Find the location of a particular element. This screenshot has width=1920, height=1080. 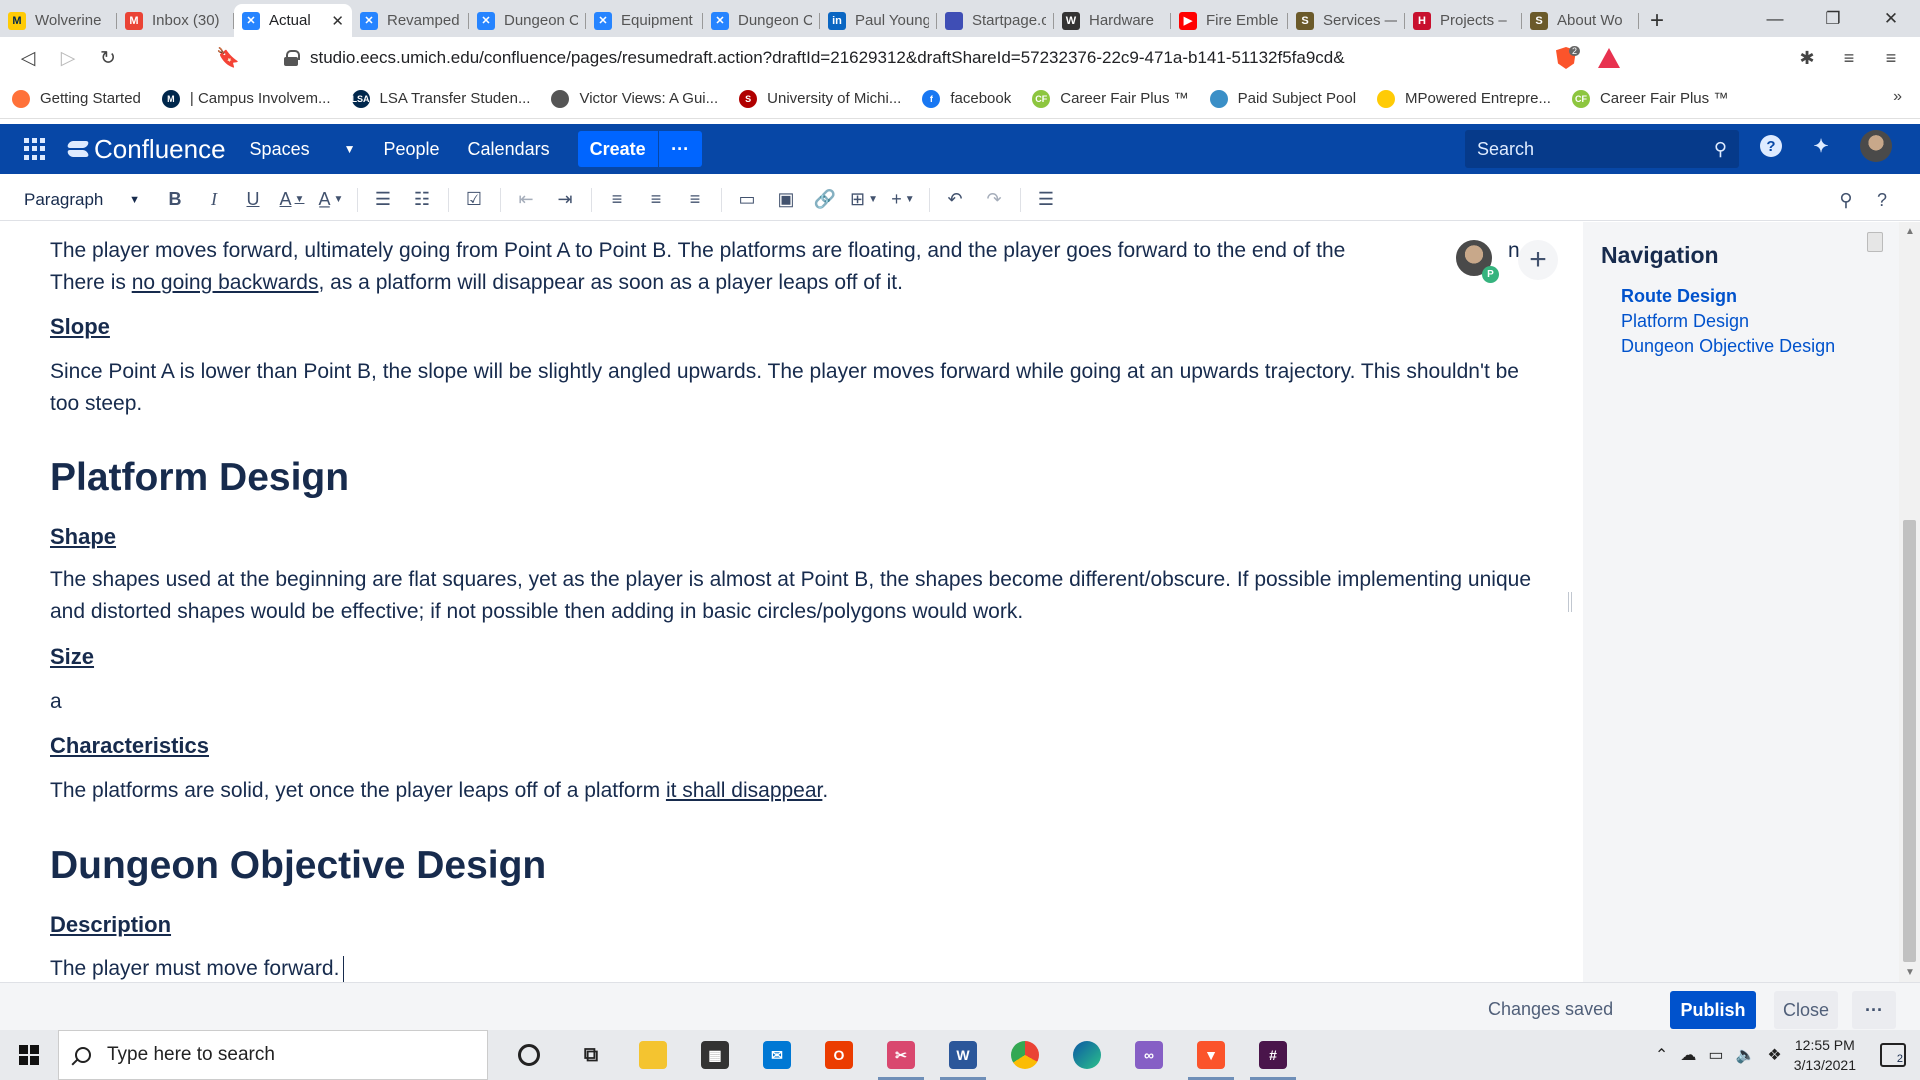

scroll-down-icon: ▼ is located at coordinates (1910, 972).